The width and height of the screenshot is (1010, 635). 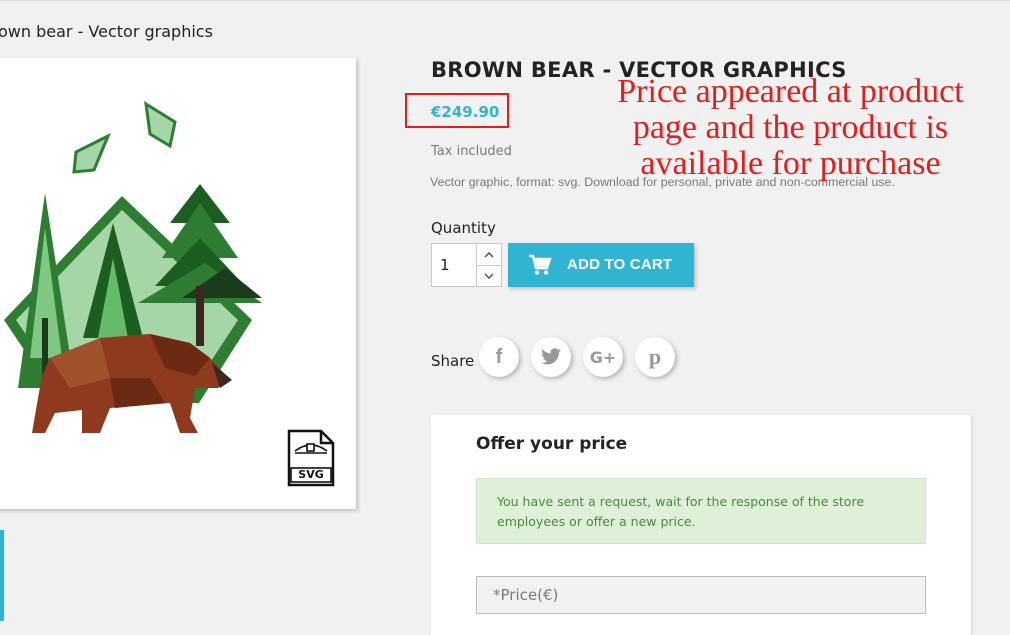 I want to click on facebook-icon: f, so click(x=499, y=356).